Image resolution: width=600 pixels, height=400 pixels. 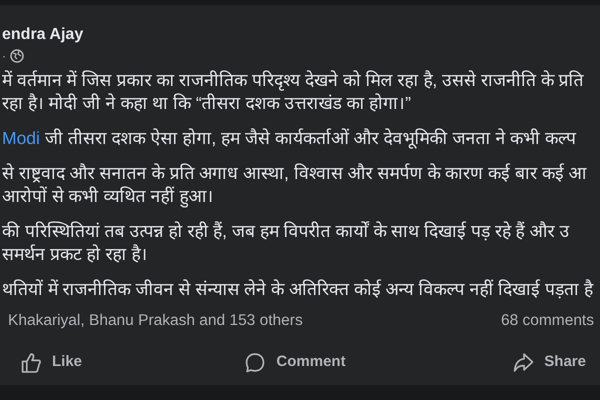 I want to click on like-button: Like, so click(x=100, y=362).